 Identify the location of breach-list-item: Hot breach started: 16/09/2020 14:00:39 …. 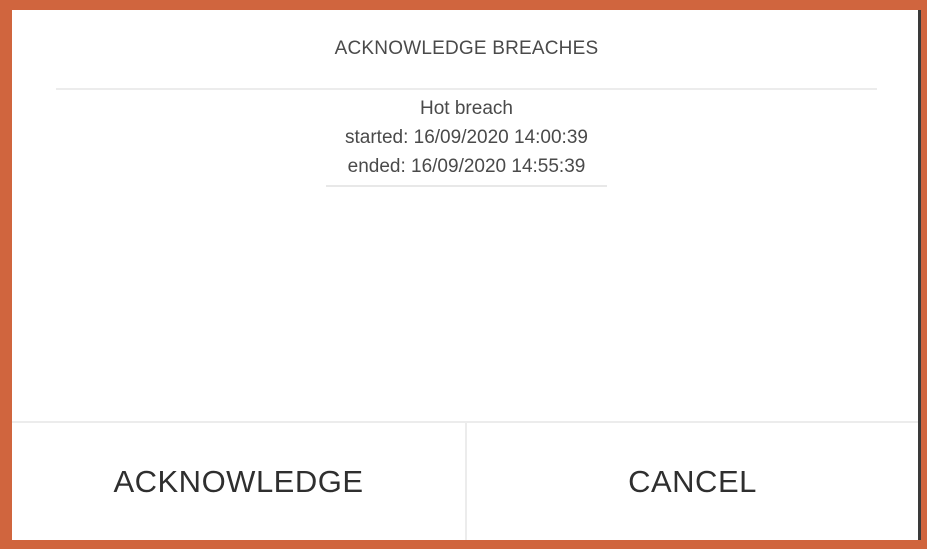
(466, 140).